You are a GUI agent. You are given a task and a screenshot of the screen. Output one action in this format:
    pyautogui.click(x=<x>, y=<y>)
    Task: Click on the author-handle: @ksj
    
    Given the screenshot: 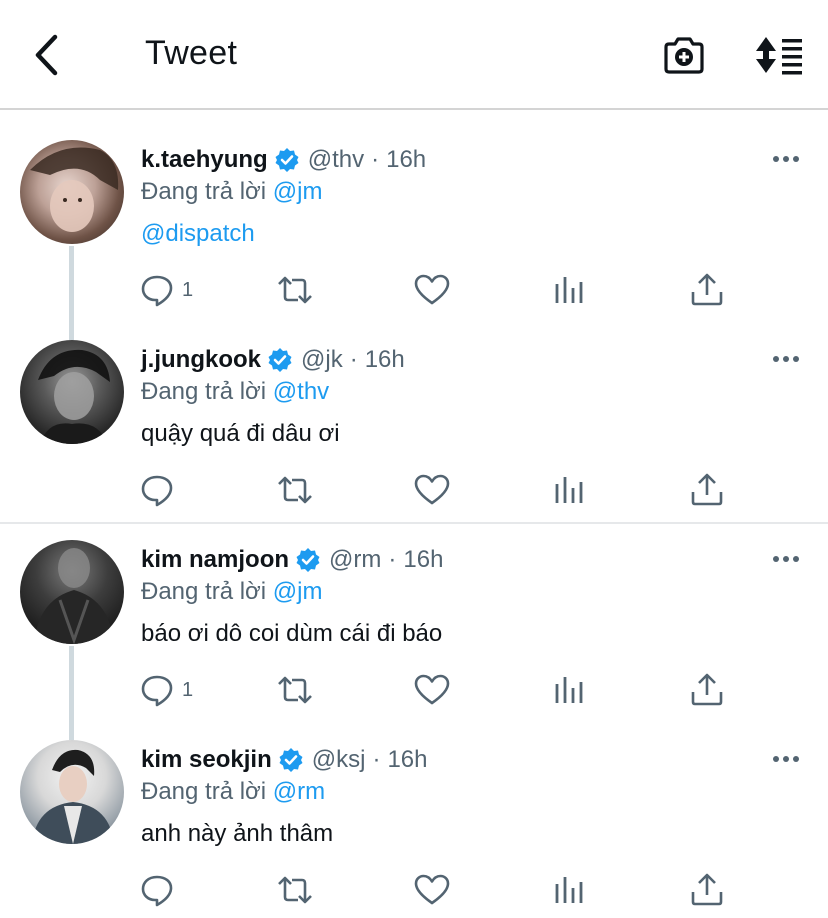 What is the action you would take?
    pyautogui.click(x=338, y=759)
    